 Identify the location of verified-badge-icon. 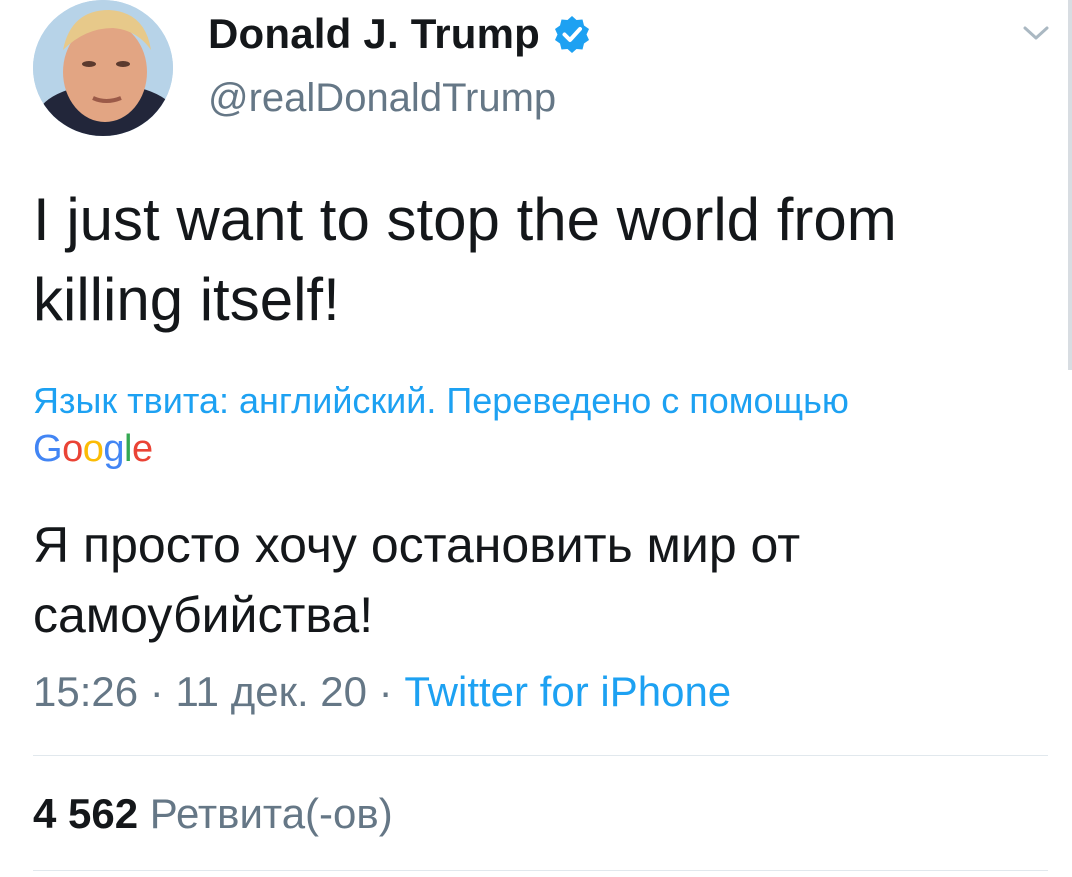
(572, 34).